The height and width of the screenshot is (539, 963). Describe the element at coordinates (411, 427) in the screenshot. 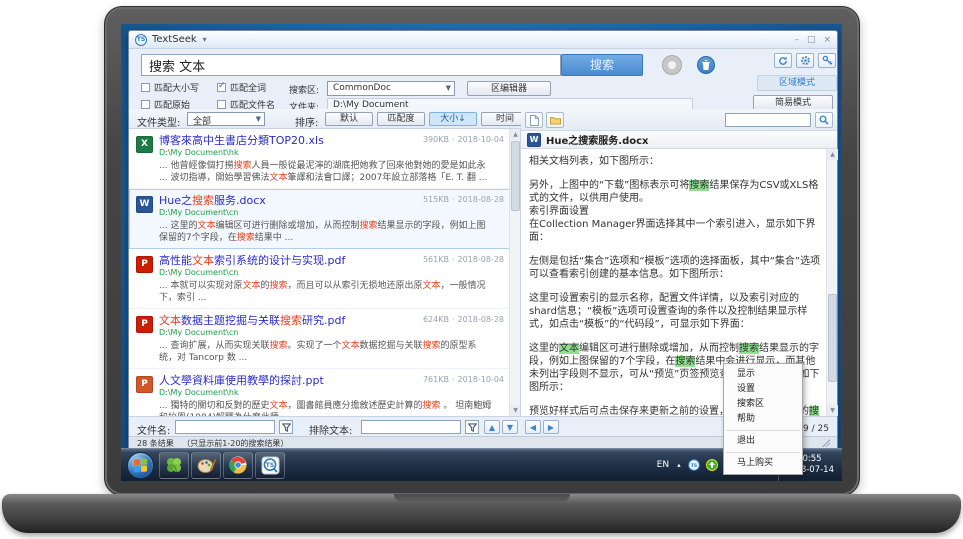

I see `exclude-text-input` at that location.